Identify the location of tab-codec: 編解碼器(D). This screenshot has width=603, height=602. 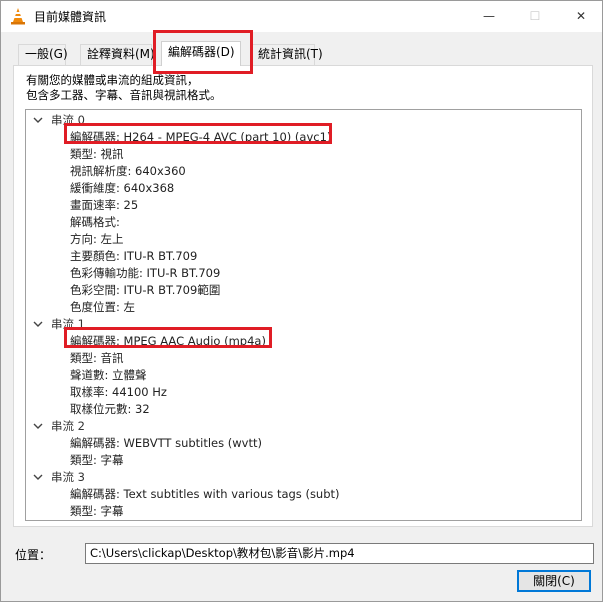
(201, 53).